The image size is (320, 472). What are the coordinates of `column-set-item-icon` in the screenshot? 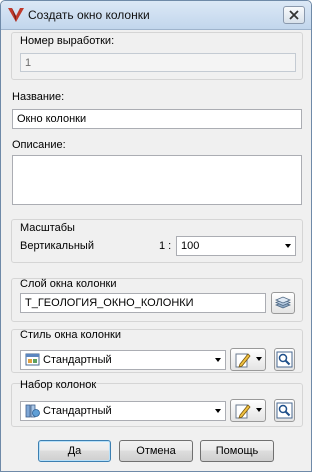 It's located at (32, 411).